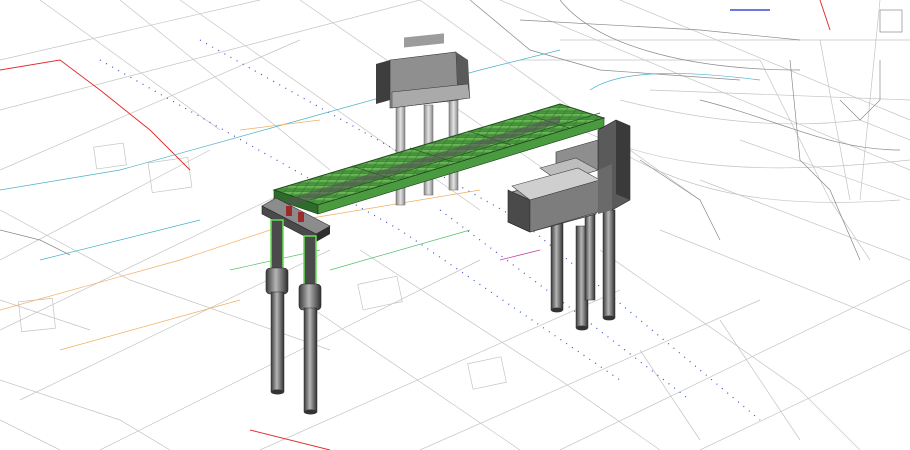 The width and height of the screenshot is (910, 450). I want to click on left-pier, so click(296, 306).